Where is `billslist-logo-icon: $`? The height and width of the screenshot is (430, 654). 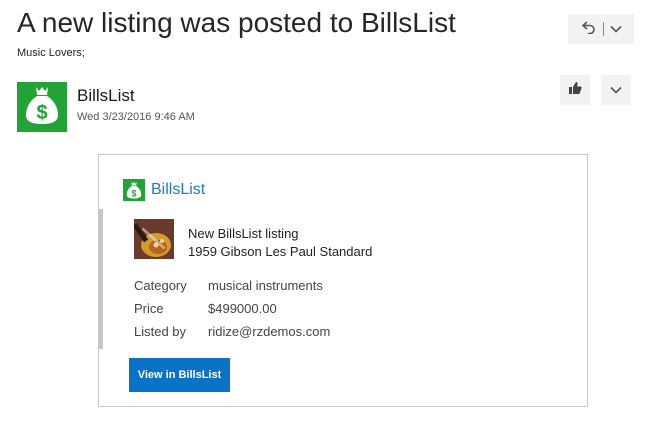
billslist-logo-icon: $ is located at coordinates (134, 190).